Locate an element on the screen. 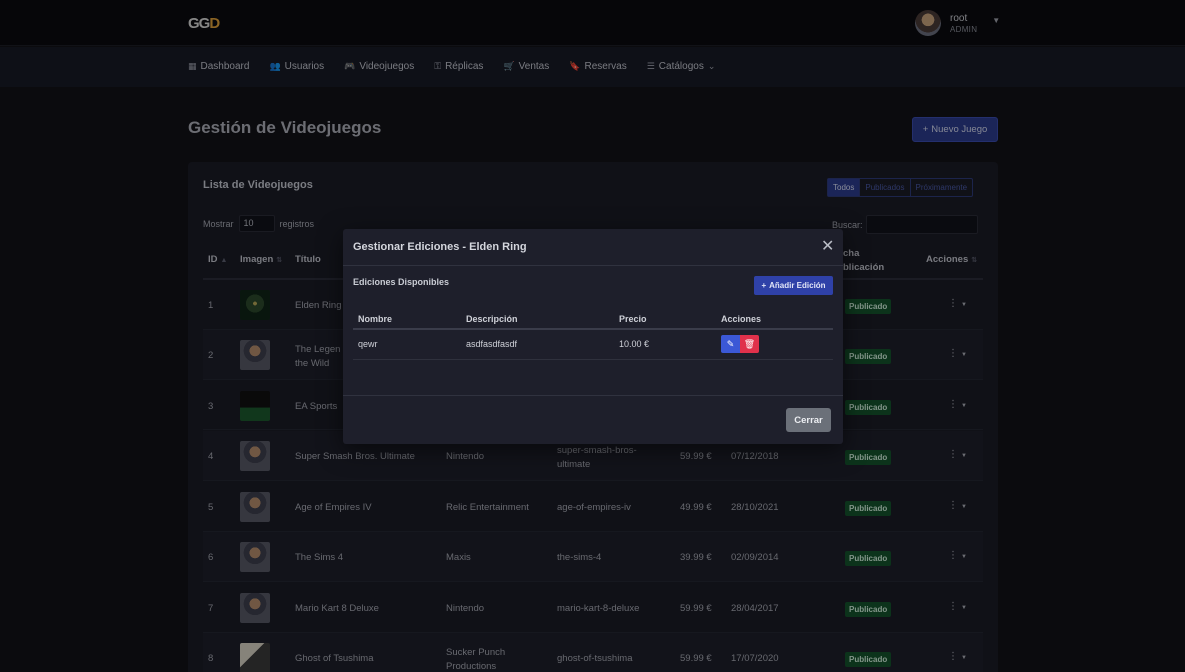  col-actions: Acciones is located at coordinates (741, 319).